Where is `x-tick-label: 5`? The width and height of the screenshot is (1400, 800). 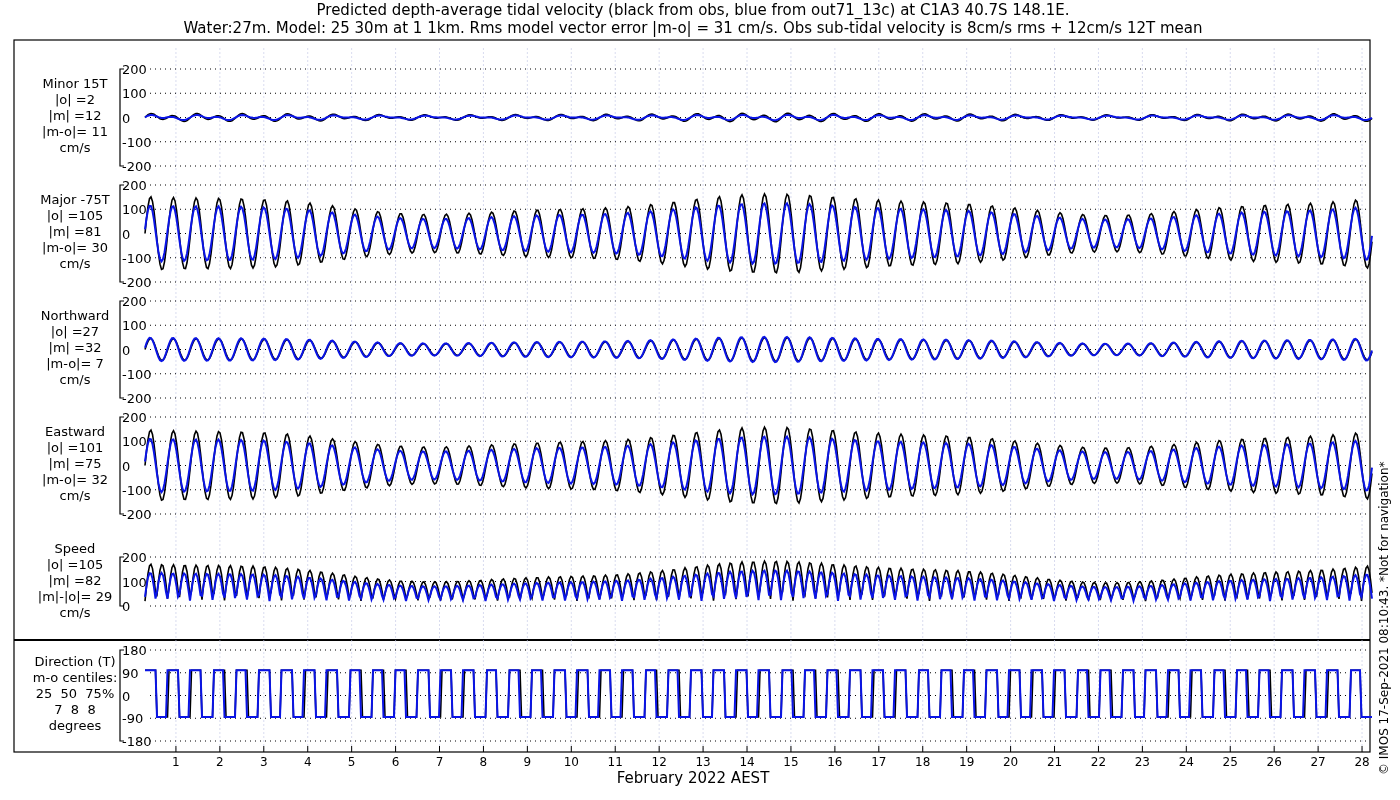
x-tick-label: 5 is located at coordinates (351, 762).